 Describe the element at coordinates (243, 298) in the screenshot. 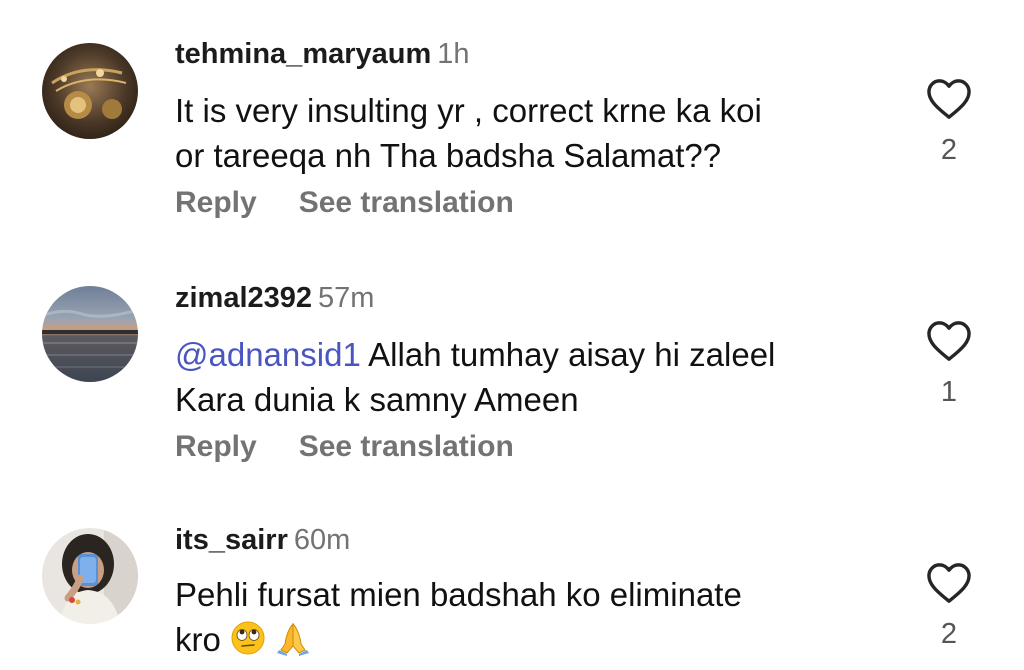

I see `username-link: zimal2392` at that location.